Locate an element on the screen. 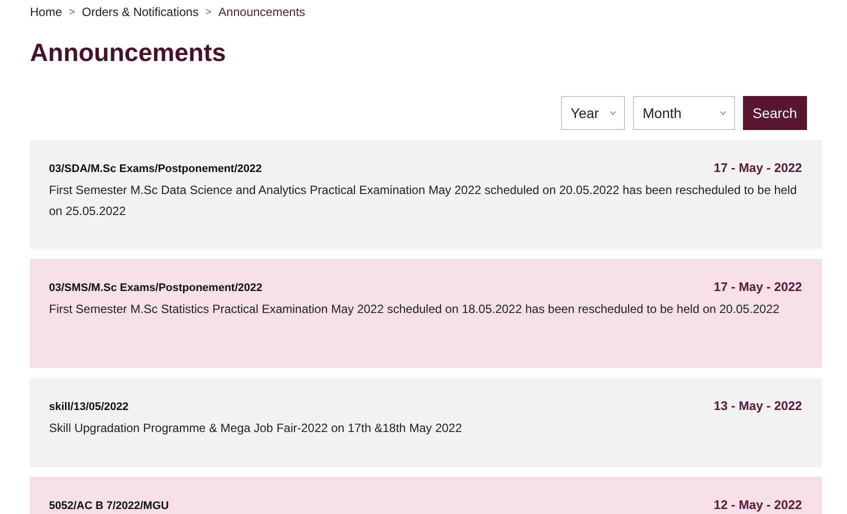  announcement-text: Skill Upgradation Programme & Mega Job Fair-2022 on 17th &18th May 2022 is located at coordinates (256, 428).